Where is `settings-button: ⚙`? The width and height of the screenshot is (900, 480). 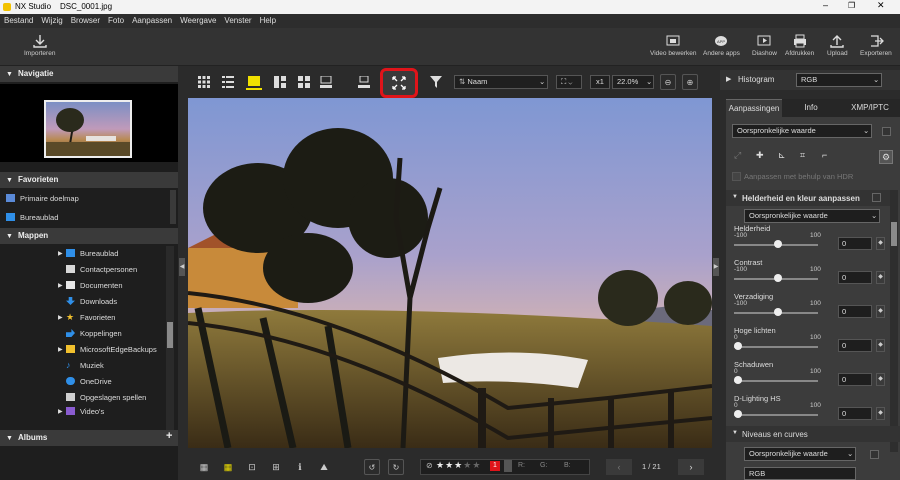
settings-button: ⚙ is located at coordinates (886, 157).